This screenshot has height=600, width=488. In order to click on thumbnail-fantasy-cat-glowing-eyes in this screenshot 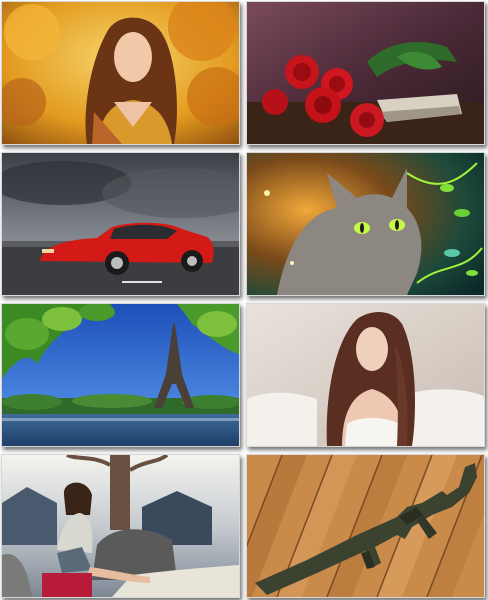, I will do `click(365, 224)`.